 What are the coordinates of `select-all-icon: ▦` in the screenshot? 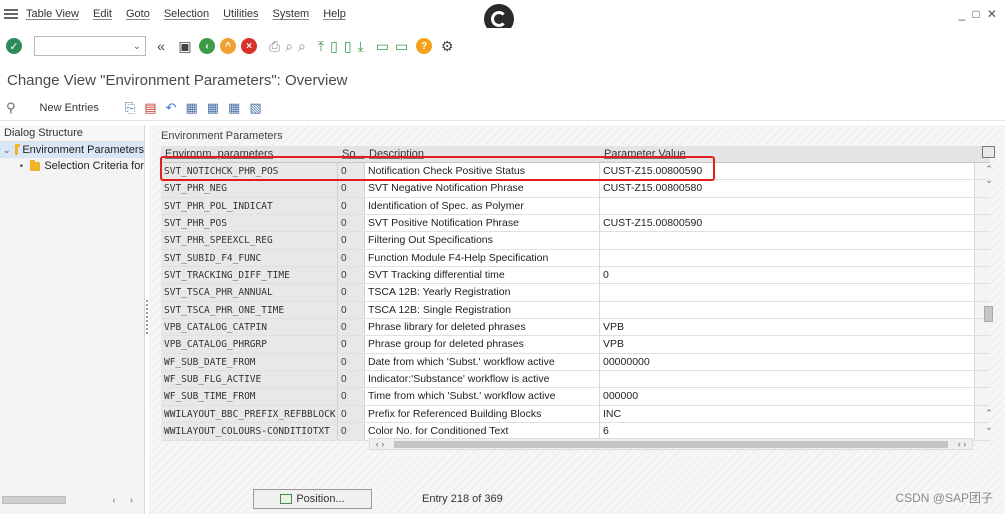 It's located at (191, 108).